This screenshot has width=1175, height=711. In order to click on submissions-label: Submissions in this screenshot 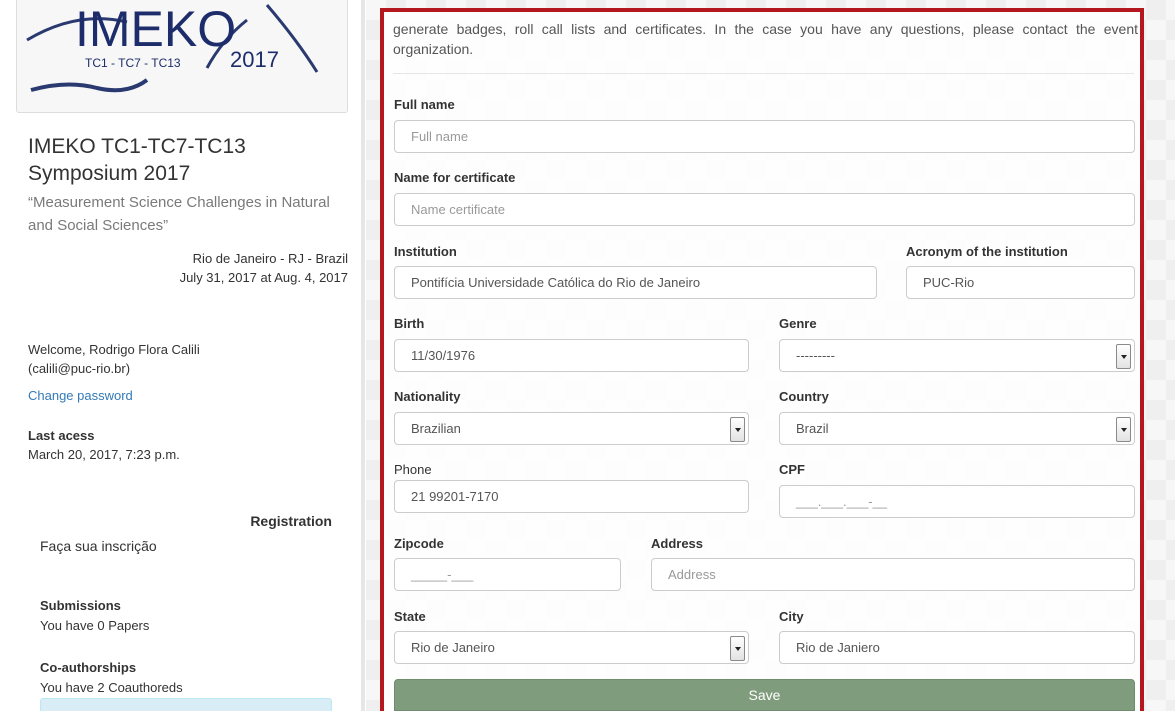, I will do `click(80, 605)`.